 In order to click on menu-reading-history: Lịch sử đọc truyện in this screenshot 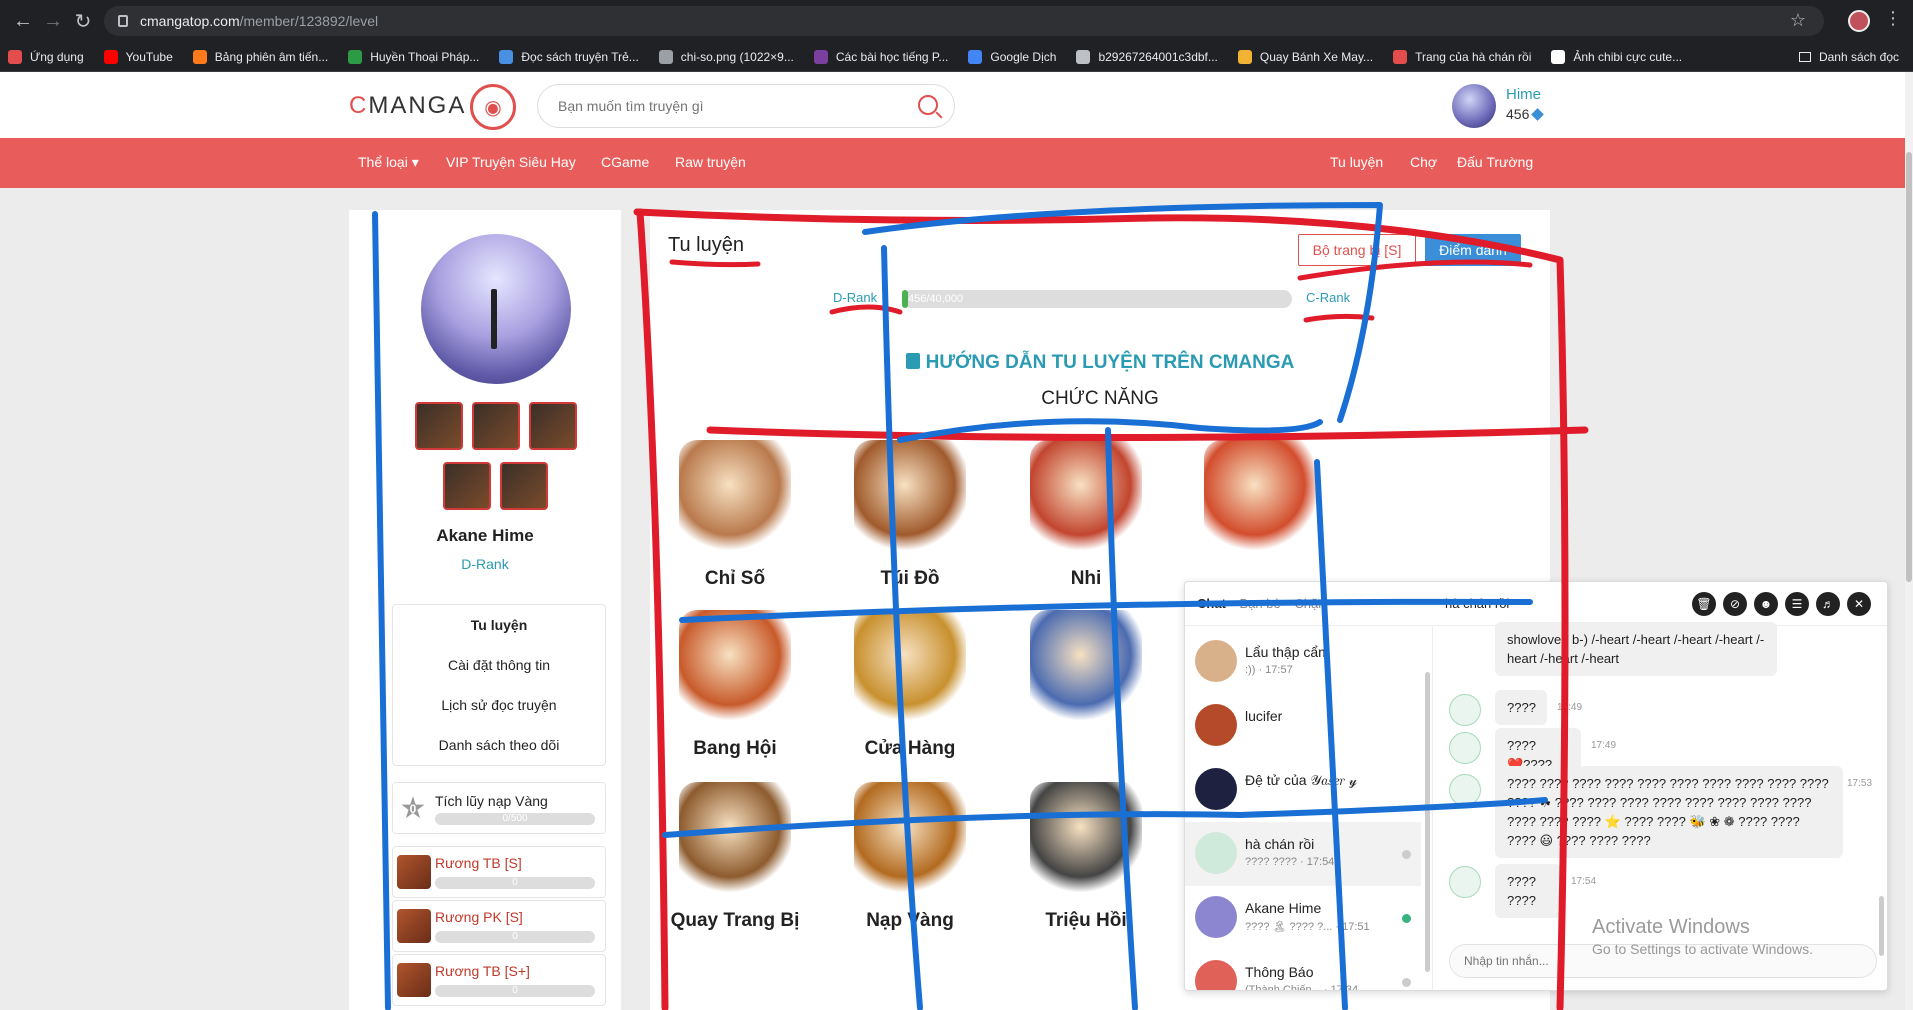, I will do `click(499, 705)`.